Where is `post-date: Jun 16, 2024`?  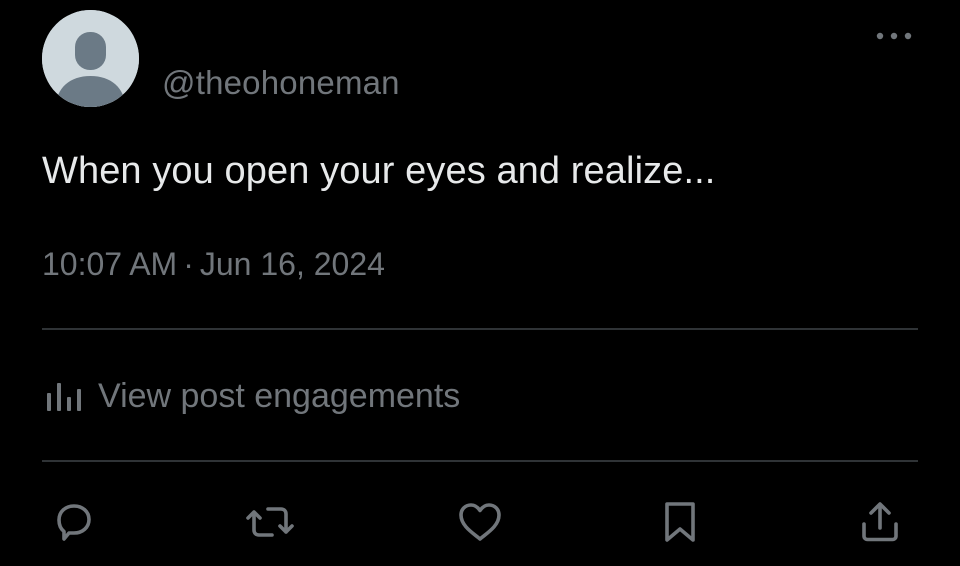 post-date: Jun 16, 2024 is located at coordinates (292, 264).